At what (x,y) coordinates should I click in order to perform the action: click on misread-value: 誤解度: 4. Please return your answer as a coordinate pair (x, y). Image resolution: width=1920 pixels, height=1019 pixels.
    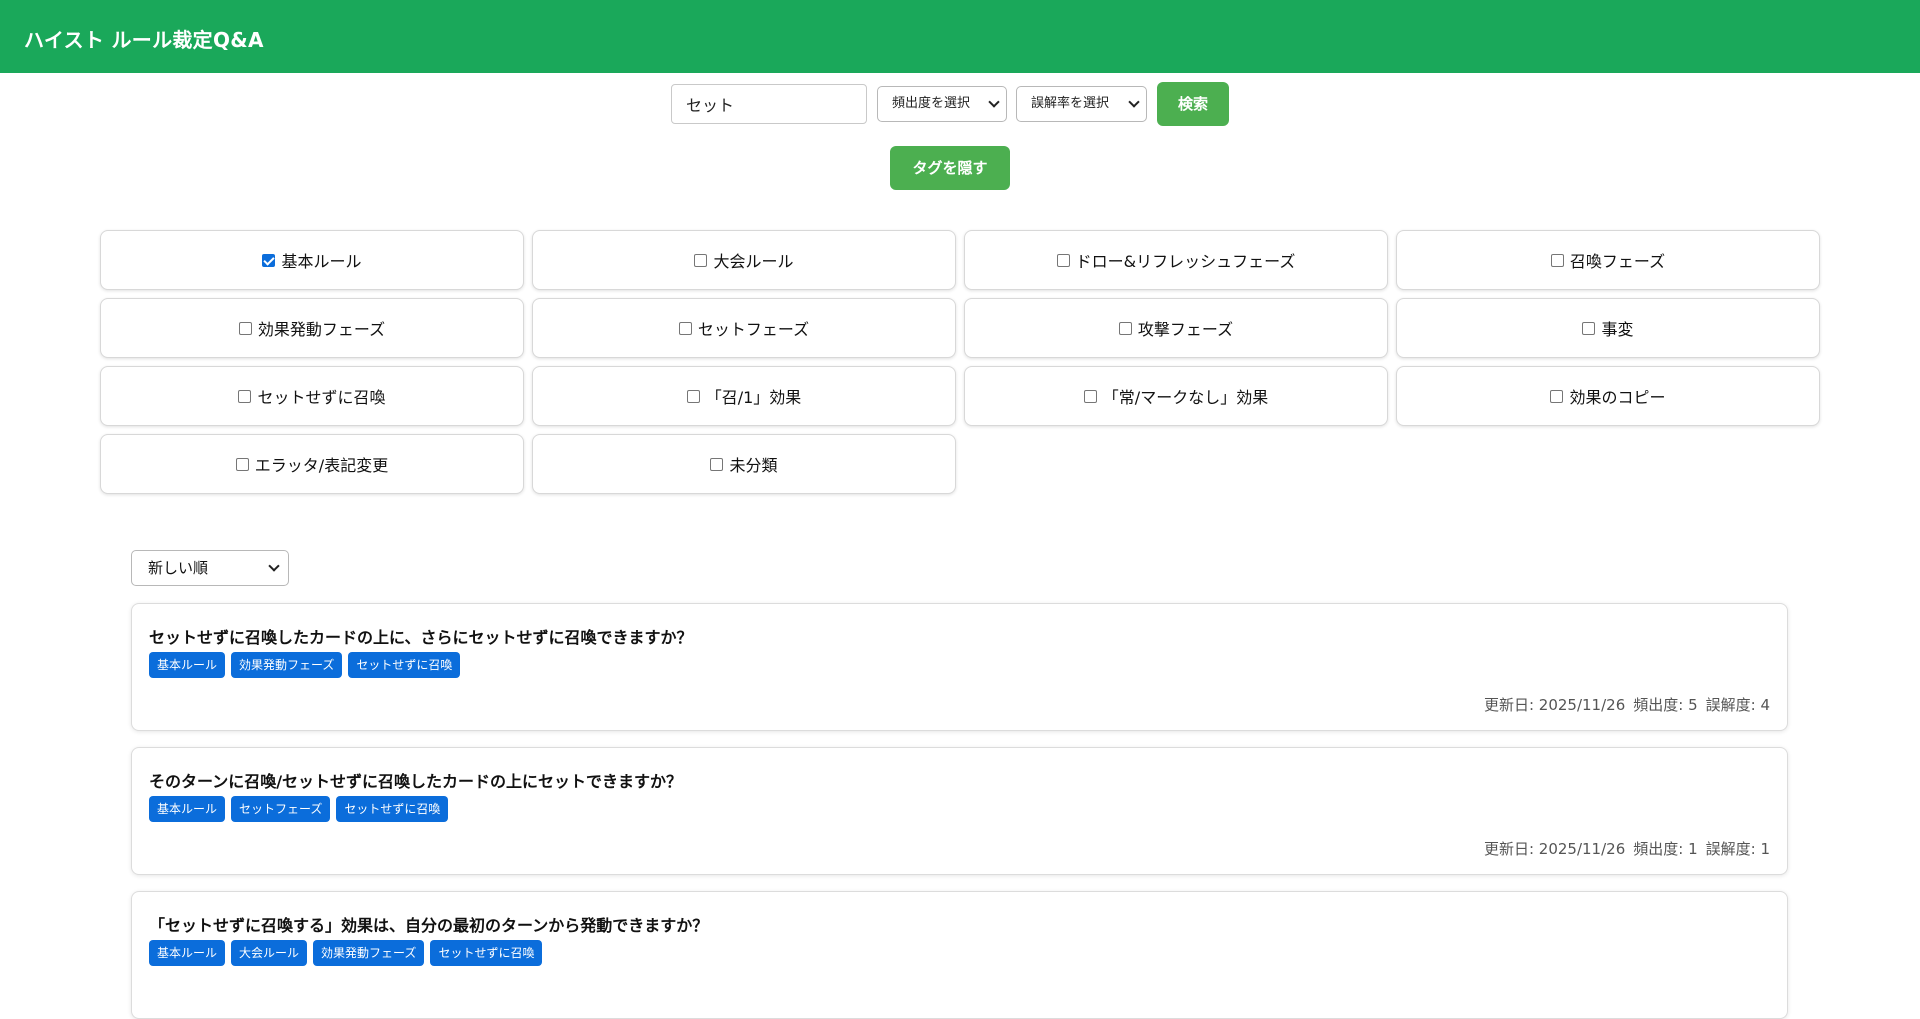
    Looking at the image, I should click on (1737, 705).